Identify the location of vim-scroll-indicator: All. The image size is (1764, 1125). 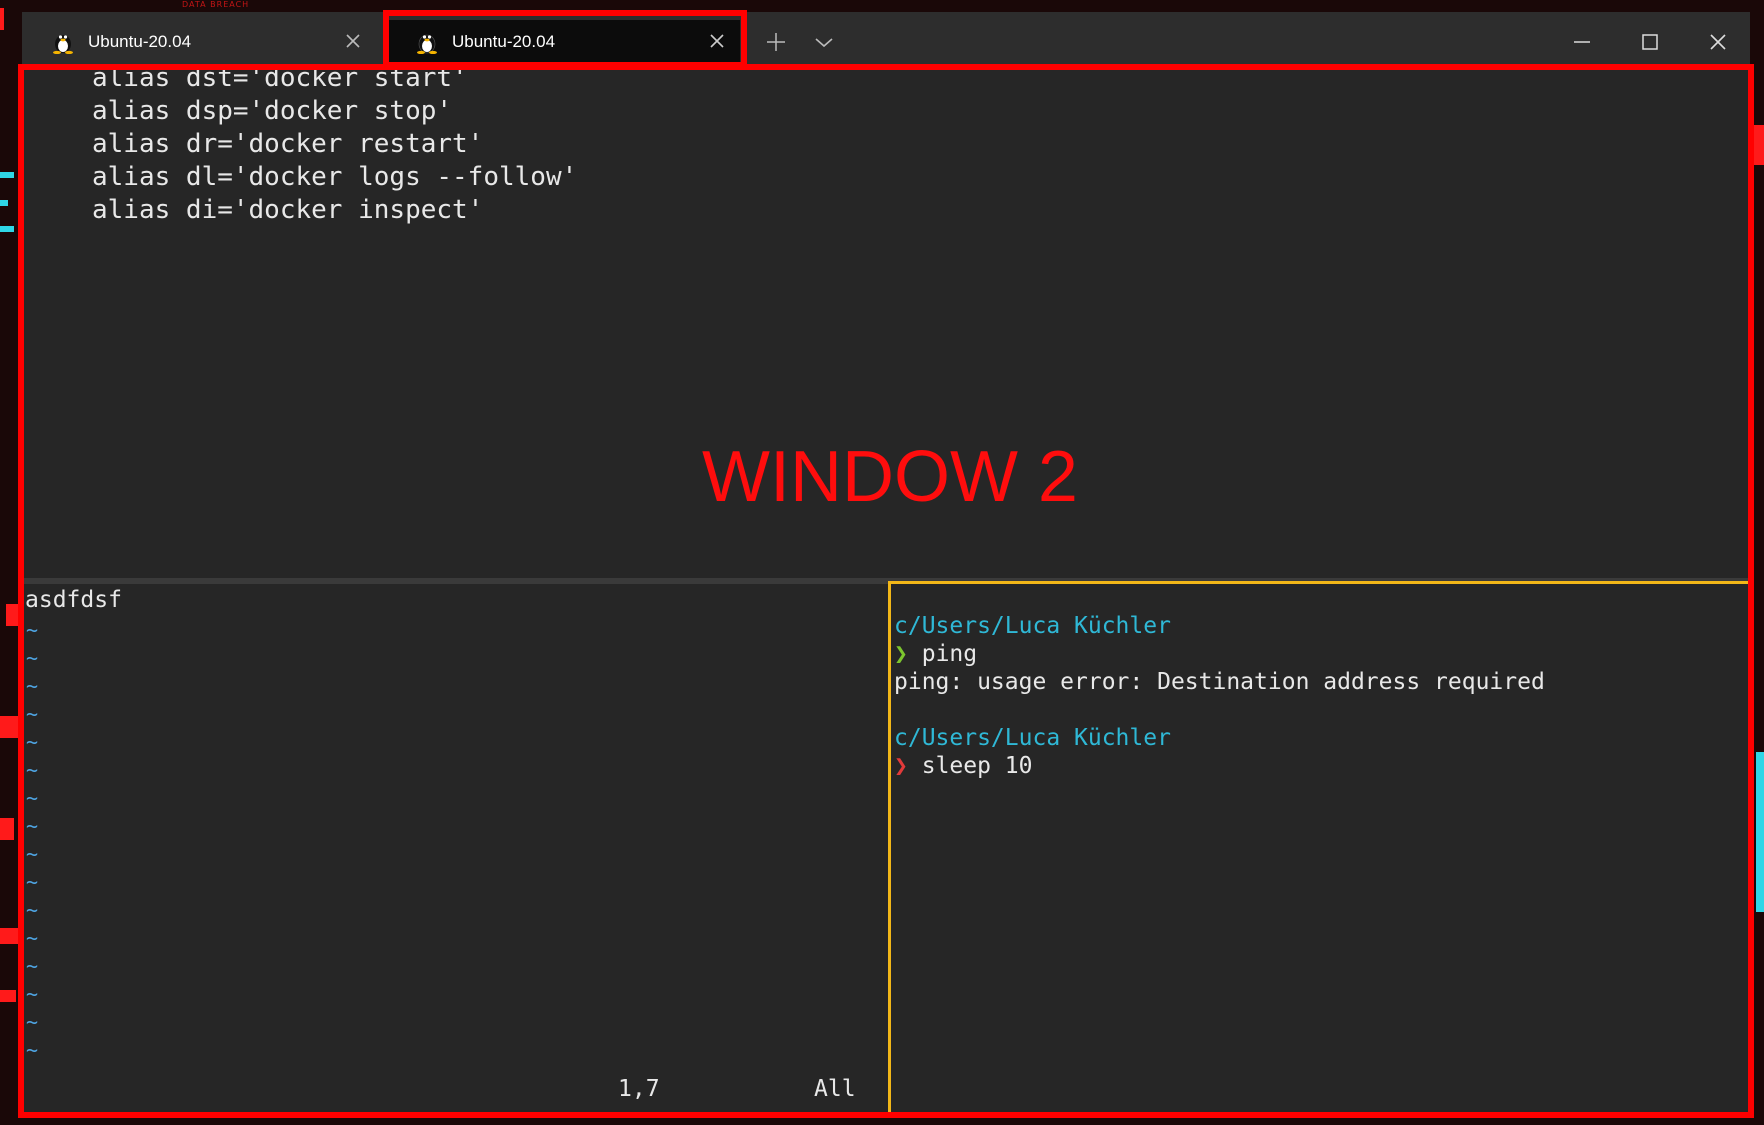
(835, 1089).